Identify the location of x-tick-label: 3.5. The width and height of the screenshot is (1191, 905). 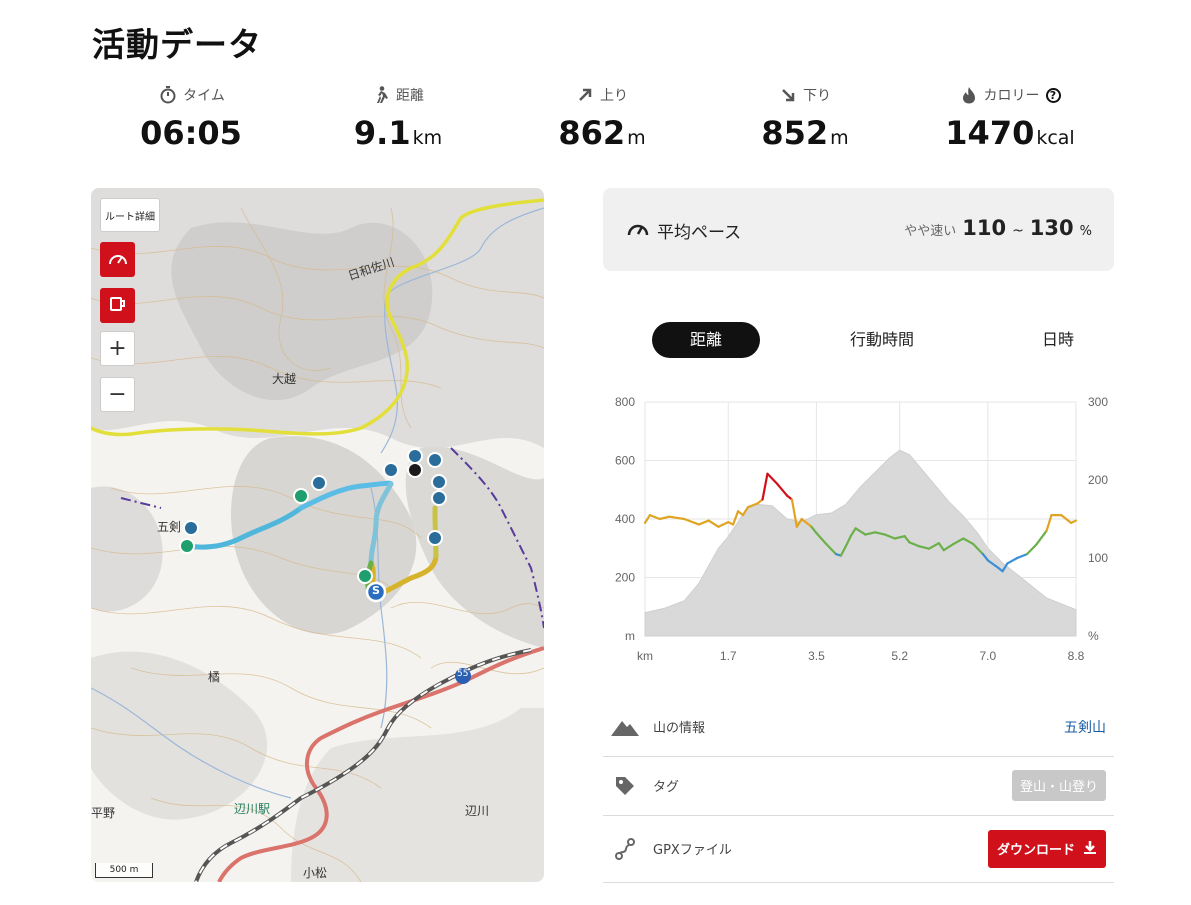
(816, 656).